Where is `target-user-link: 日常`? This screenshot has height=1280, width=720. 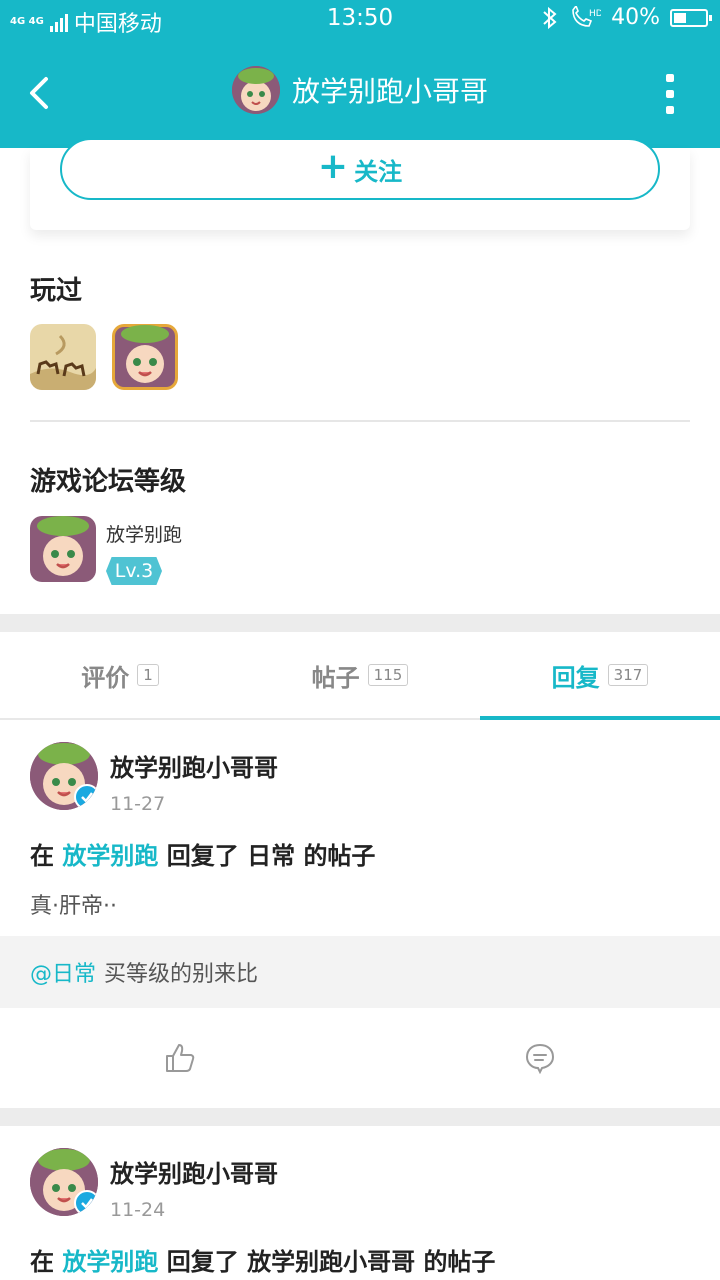 target-user-link: 日常 is located at coordinates (271, 856).